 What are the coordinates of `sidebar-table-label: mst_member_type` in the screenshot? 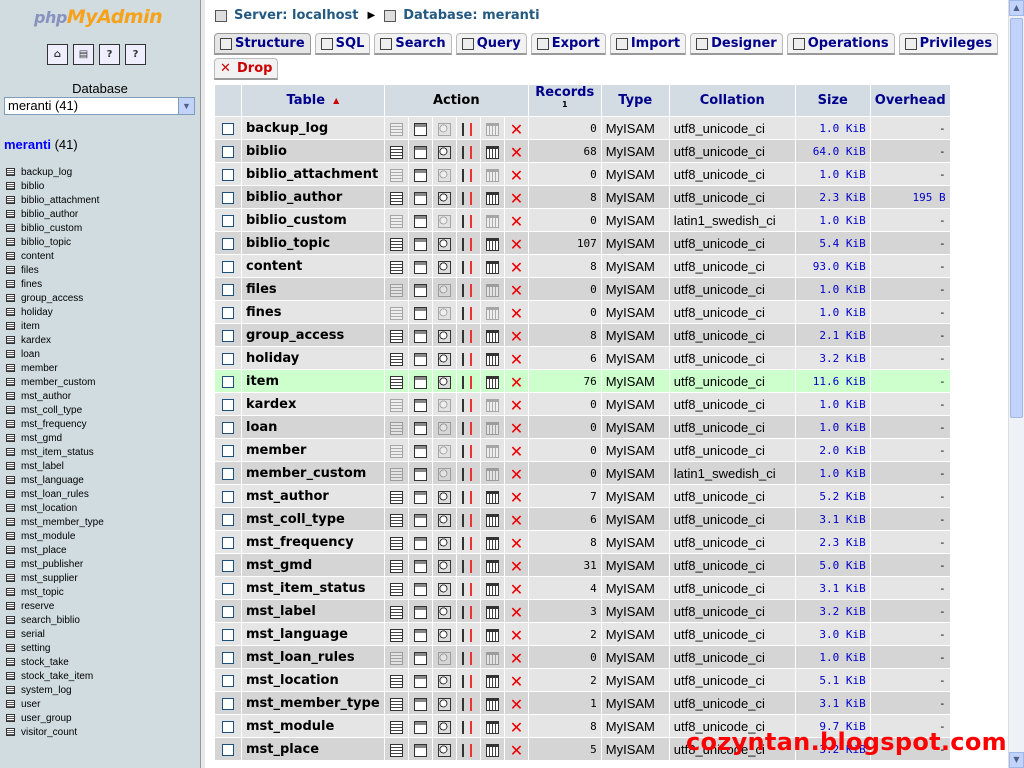 It's located at (62, 522).